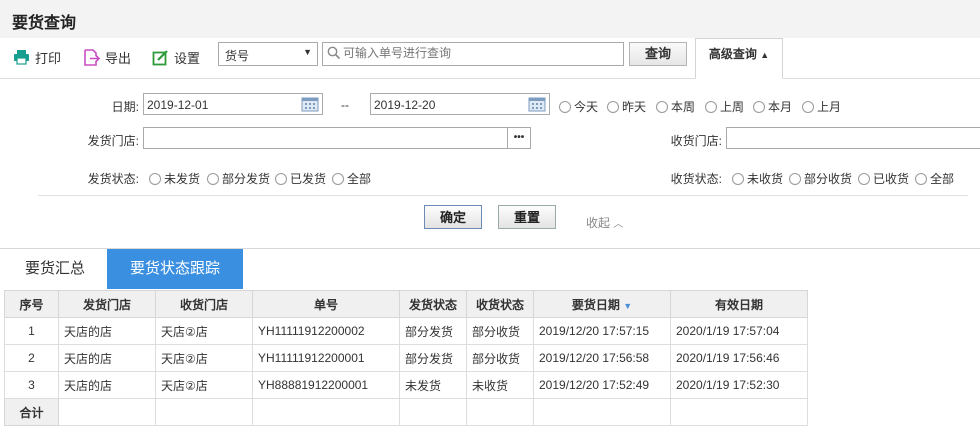 The height and width of the screenshot is (426, 980). What do you see at coordinates (337, 138) in the screenshot?
I see `send-store-field: •••` at bounding box center [337, 138].